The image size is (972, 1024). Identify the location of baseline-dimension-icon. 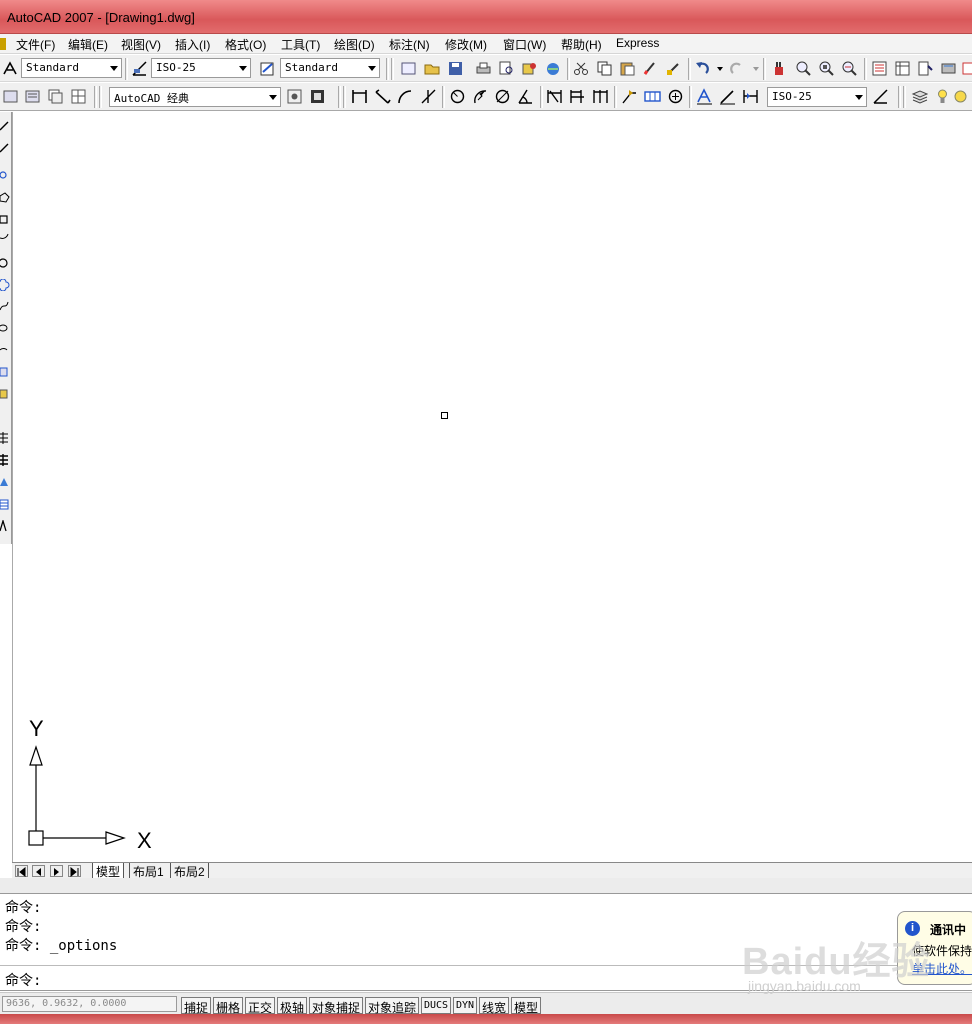
(577, 96).